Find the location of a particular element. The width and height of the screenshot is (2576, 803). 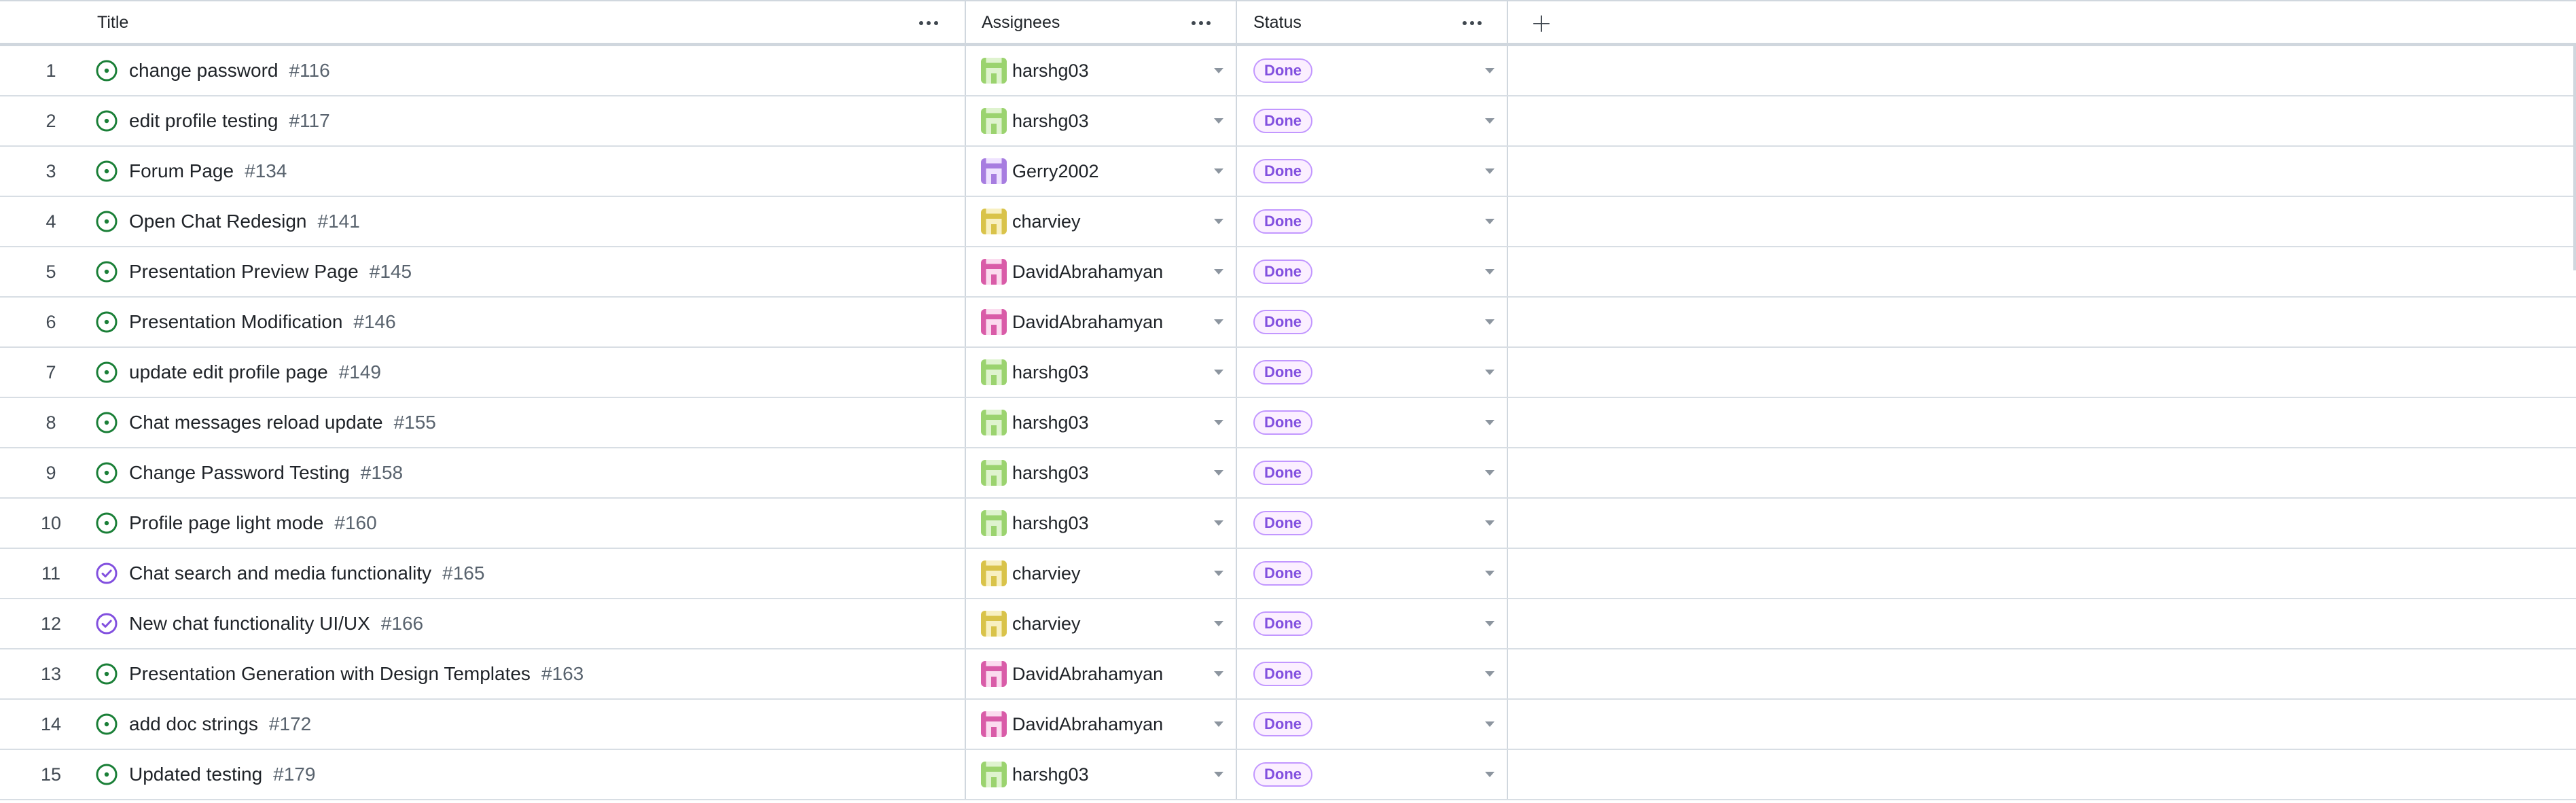

title-cell: add doc strings #172 is located at coordinates (203, 724).